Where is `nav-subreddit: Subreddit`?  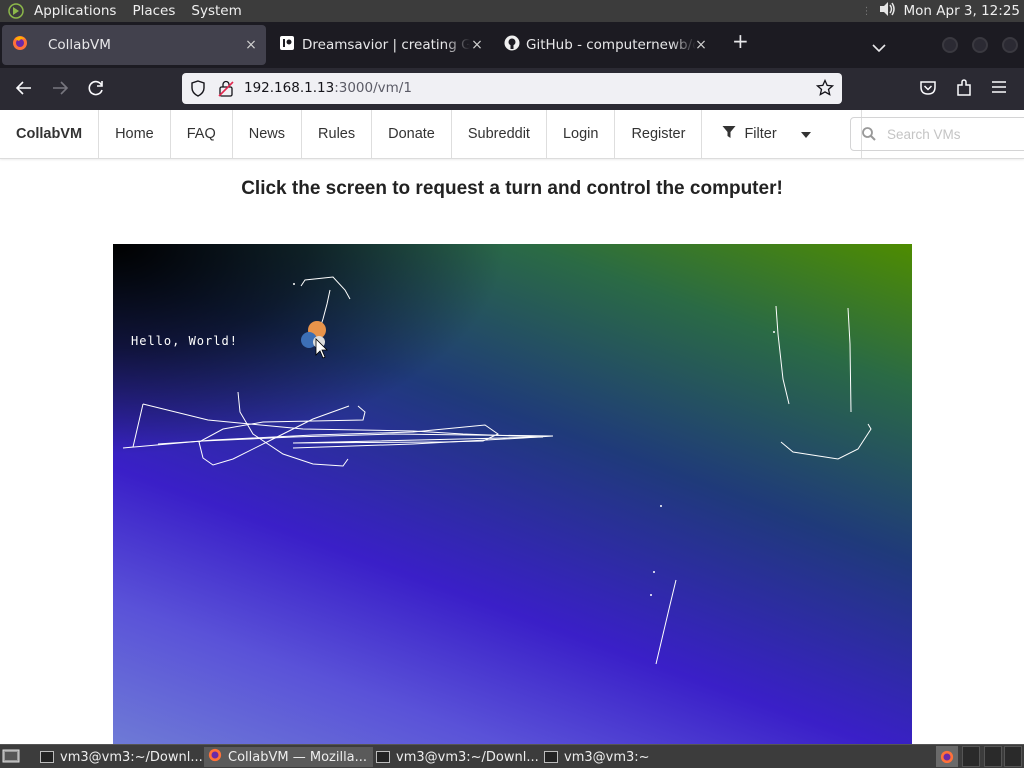
nav-subreddit: Subreddit is located at coordinates (499, 134).